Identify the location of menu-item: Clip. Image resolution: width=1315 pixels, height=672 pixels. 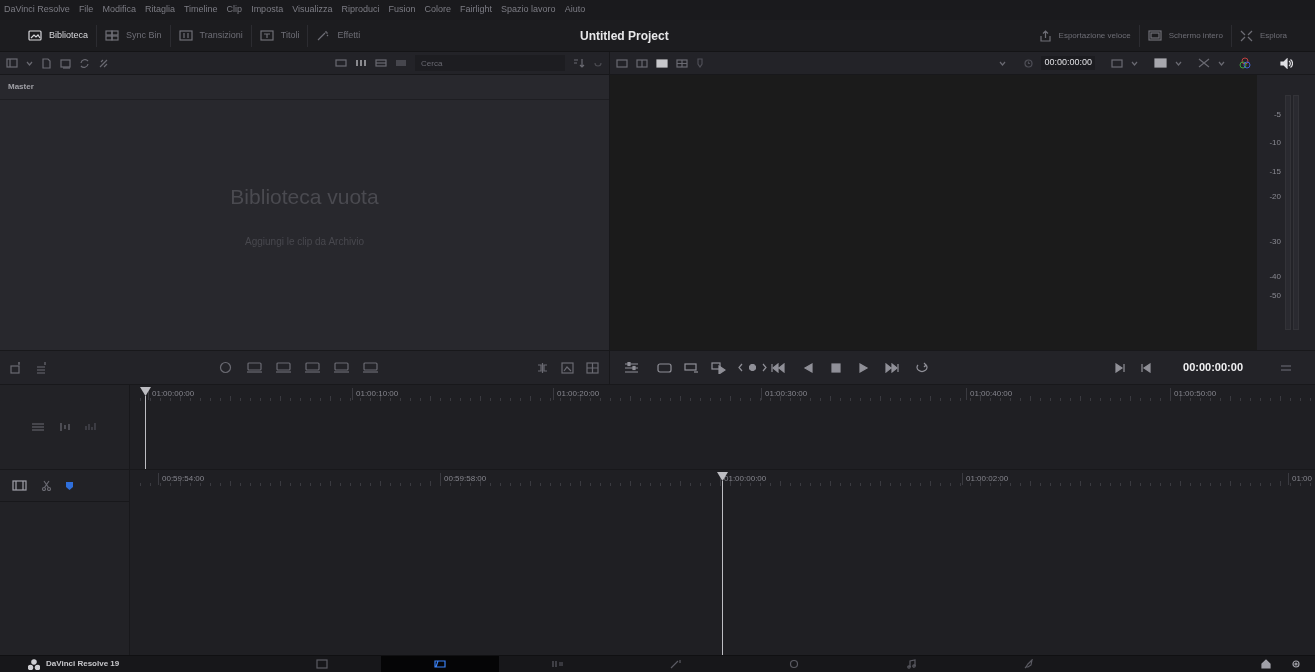
(234, 10).